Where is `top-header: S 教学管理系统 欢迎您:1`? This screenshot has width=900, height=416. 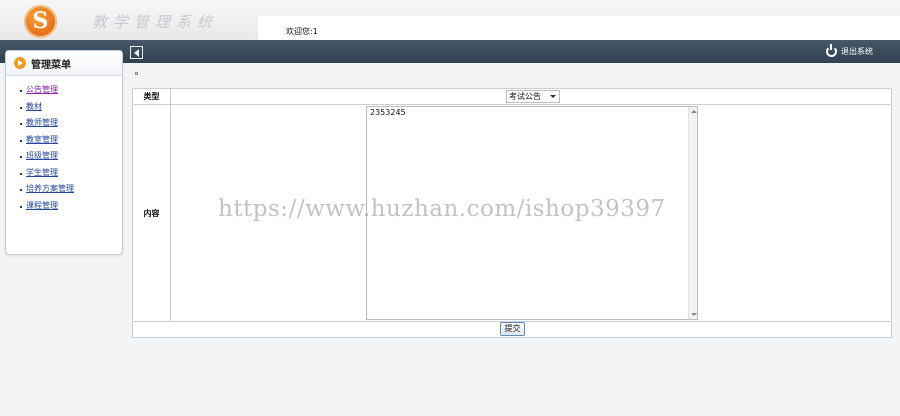
top-header: S 教学管理系统 欢迎您:1 is located at coordinates (450, 20).